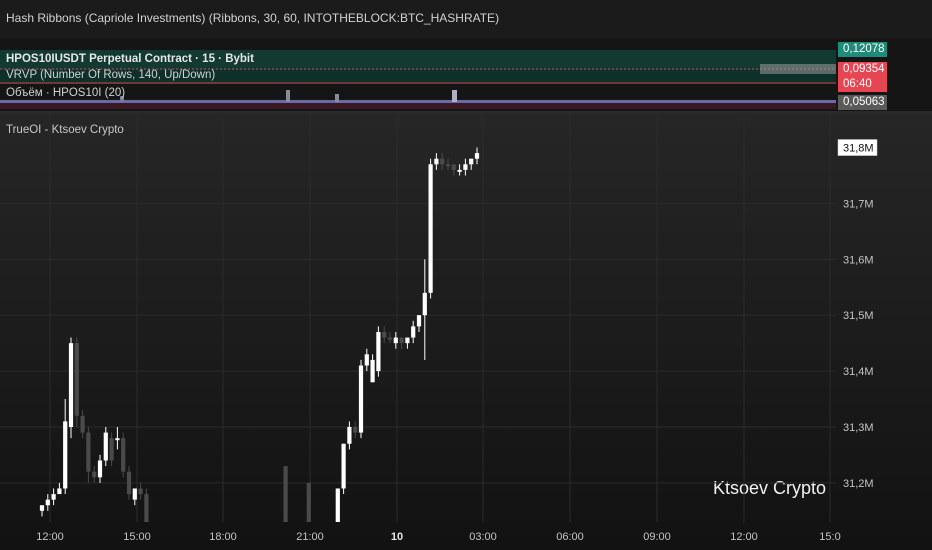 This screenshot has width=932, height=550. What do you see at coordinates (223, 537) in the screenshot?
I see `x-tick-label: 18:00` at bounding box center [223, 537].